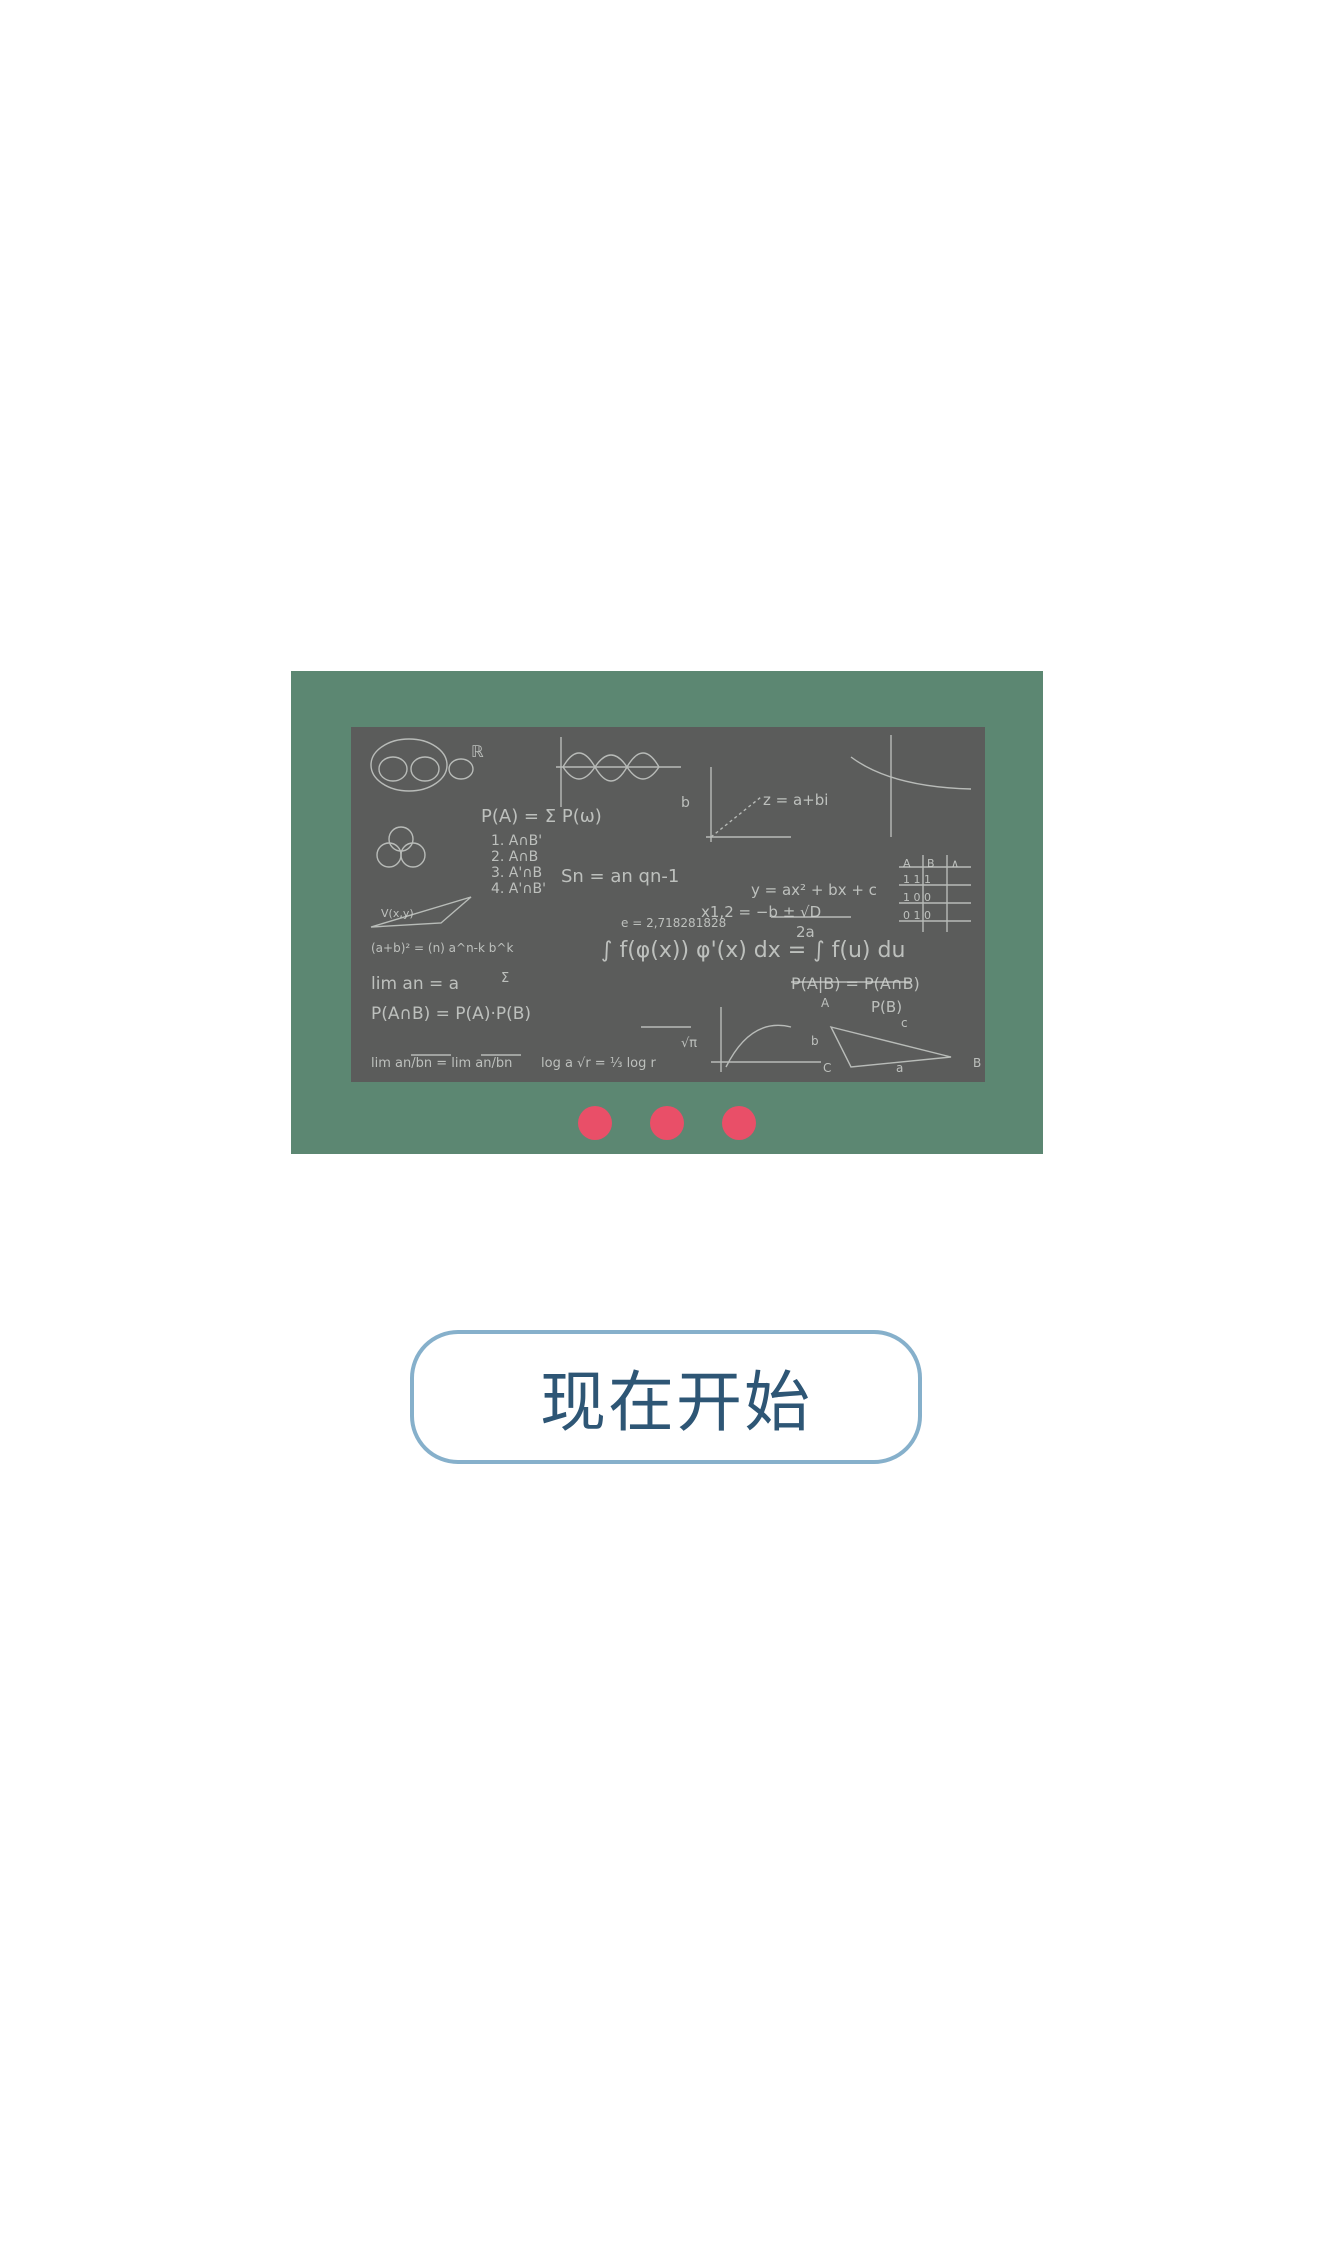 This screenshot has width=1333, height=2250. I want to click on svg-text: 1 1 1, so click(917, 879).